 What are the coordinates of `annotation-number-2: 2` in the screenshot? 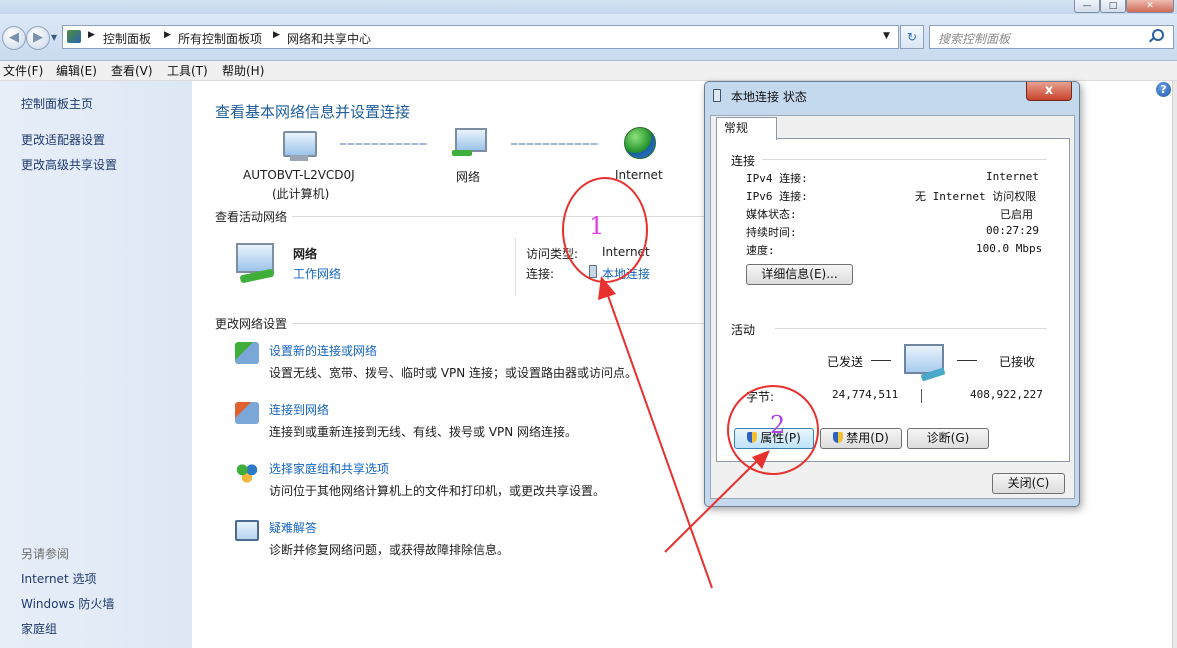 It's located at (778, 425).